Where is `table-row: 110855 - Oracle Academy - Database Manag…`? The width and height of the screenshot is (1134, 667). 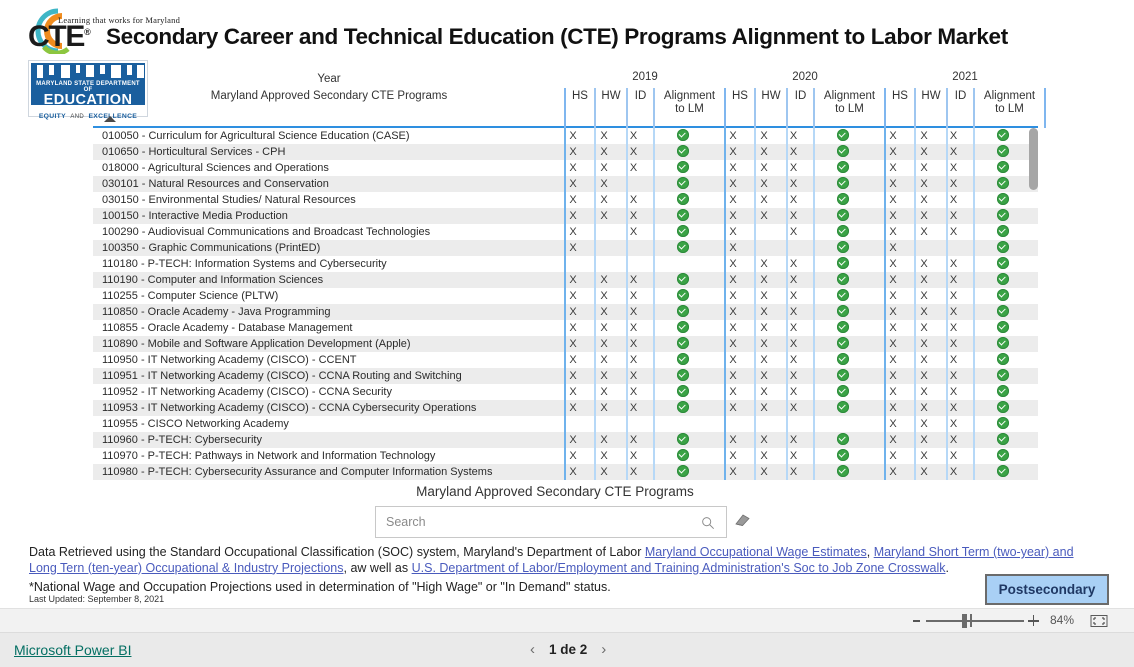
table-row: 110855 - Oracle Academy - Database Manag… is located at coordinates (565, 328).